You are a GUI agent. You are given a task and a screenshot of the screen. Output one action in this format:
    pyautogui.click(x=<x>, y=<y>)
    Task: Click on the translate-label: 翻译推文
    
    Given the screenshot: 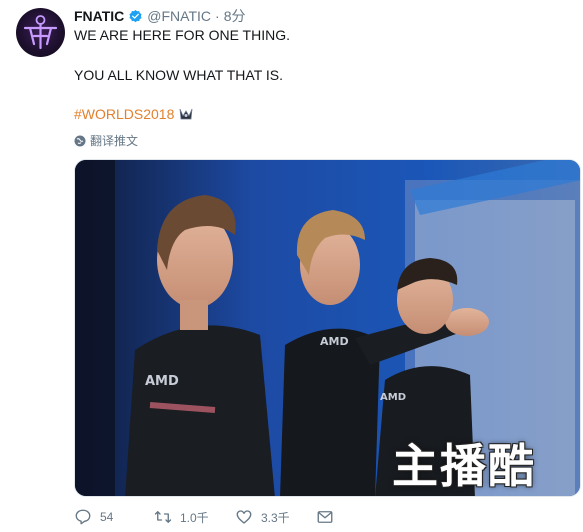 What is the action you would take?
    pyautogui.click(x=114, y=141)
    